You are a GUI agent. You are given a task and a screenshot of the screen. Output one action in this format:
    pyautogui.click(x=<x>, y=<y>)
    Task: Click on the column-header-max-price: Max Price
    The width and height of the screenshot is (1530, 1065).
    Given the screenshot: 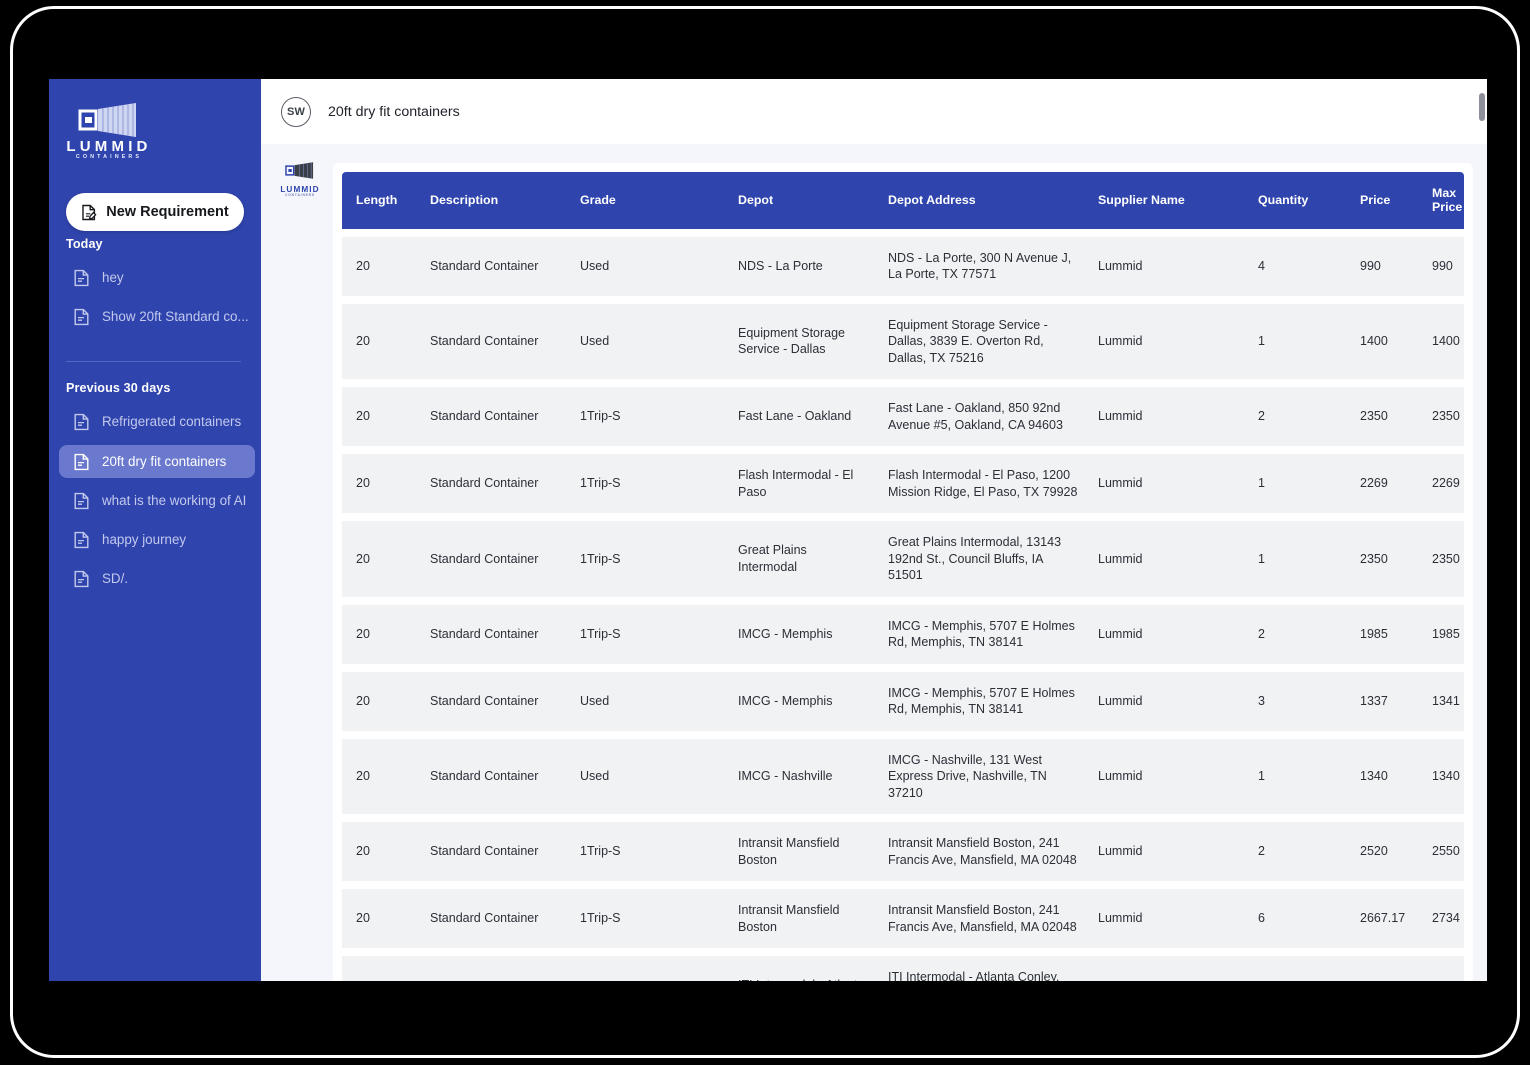 What is the action you would take?
    pyautogui.click(x=1443, y=200)
    